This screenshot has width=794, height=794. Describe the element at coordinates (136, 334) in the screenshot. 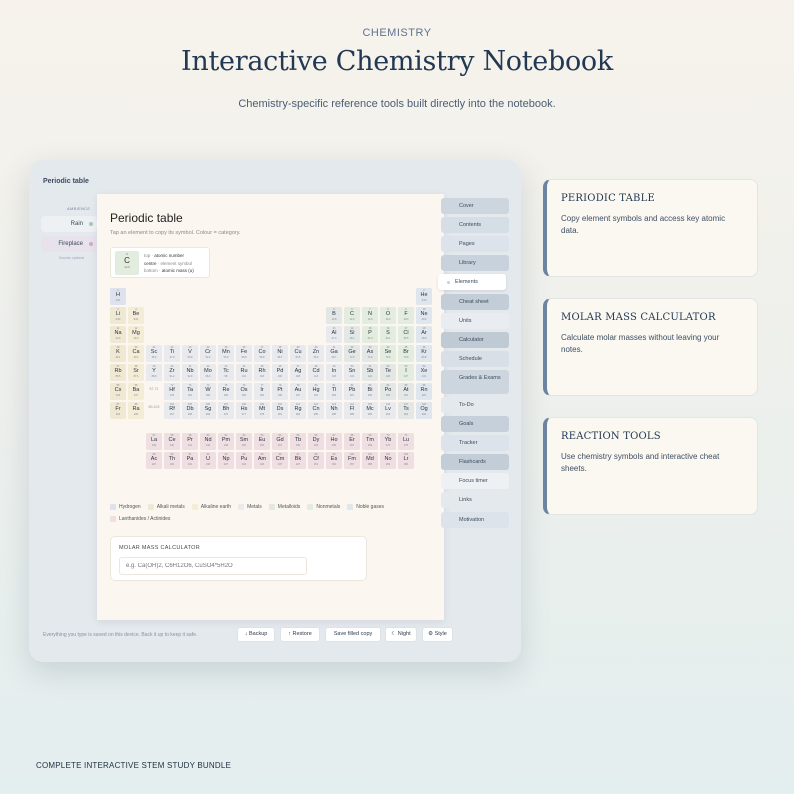

I see `element-cell-mg: 12 Mg 24.3` at that location.